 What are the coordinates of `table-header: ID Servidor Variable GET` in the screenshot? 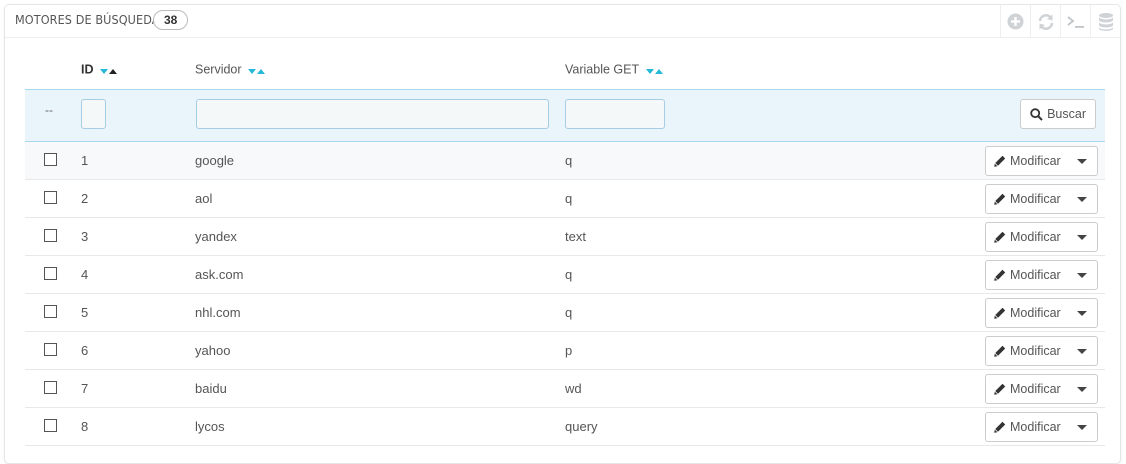 It's located at (565, 68).